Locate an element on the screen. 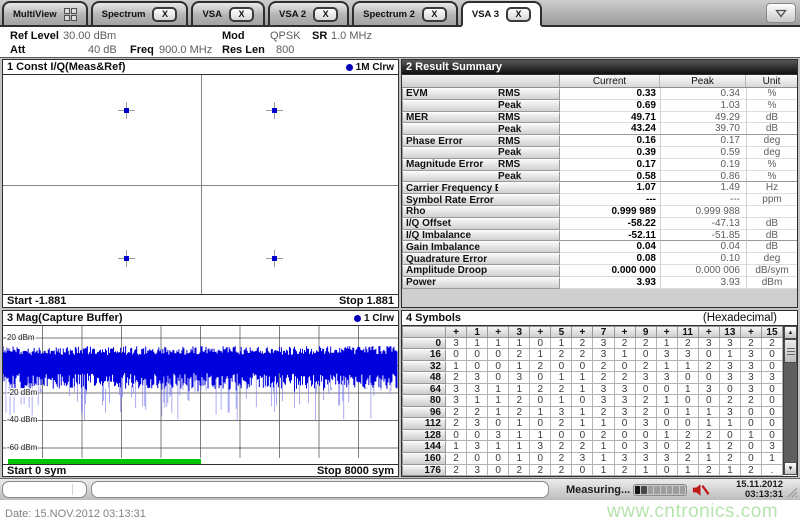 The width and height of the screenshot is (800, 525). capture-window-title: 3 Mag(Capture Buffer) is located at coordinates (65, 318).